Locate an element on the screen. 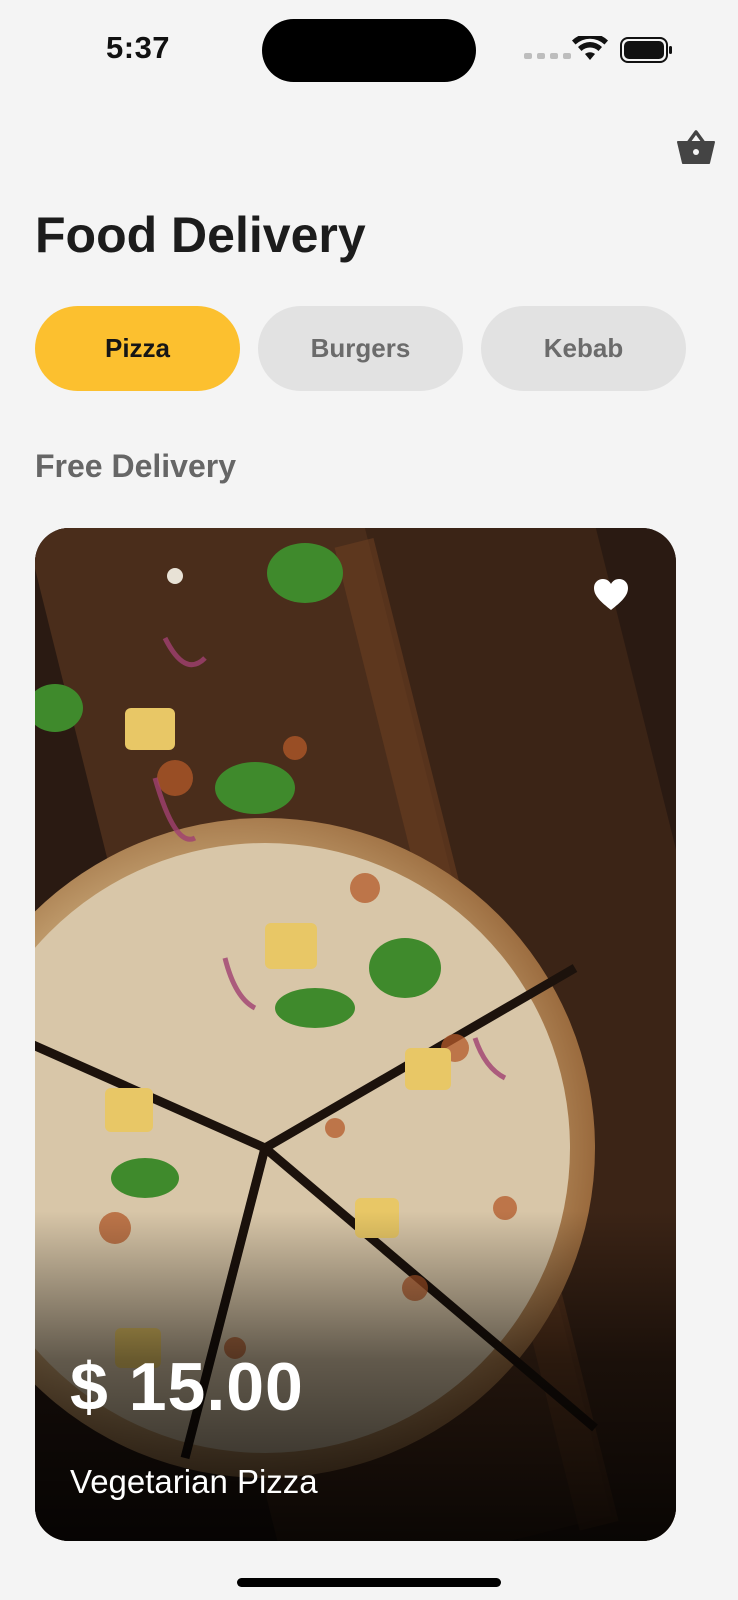 The height and width of the screenshot is (1600, 738). item-price: $ 15.00 is located at coordinates (187, 1387).